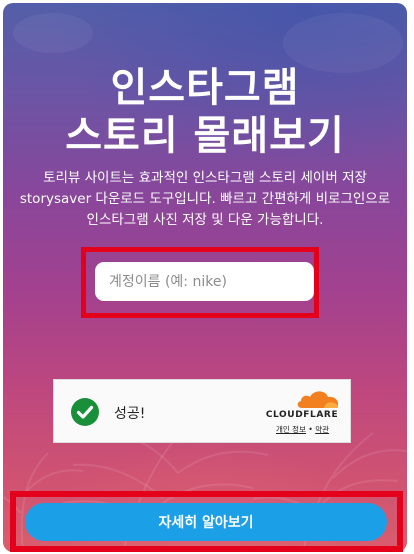 The width and height of the screenshot is (414, 554). I want to click on cloudflare-links: 개인 정보 • 약관, so click(302, 429).